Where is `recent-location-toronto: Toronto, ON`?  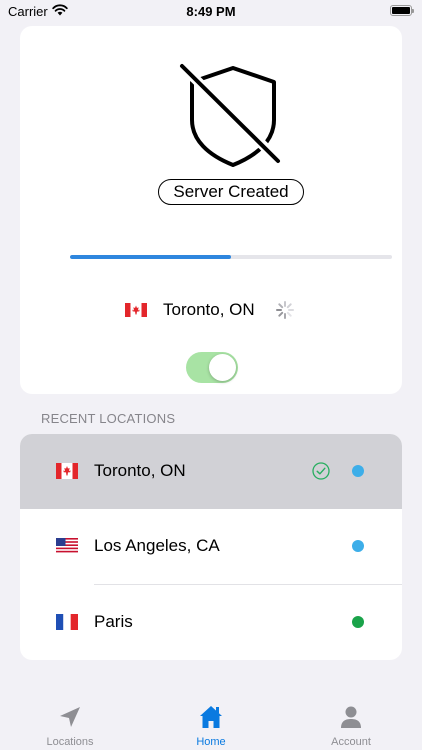
recent-location-toronto: Toronto, ON is located at coordinates (211, 471).